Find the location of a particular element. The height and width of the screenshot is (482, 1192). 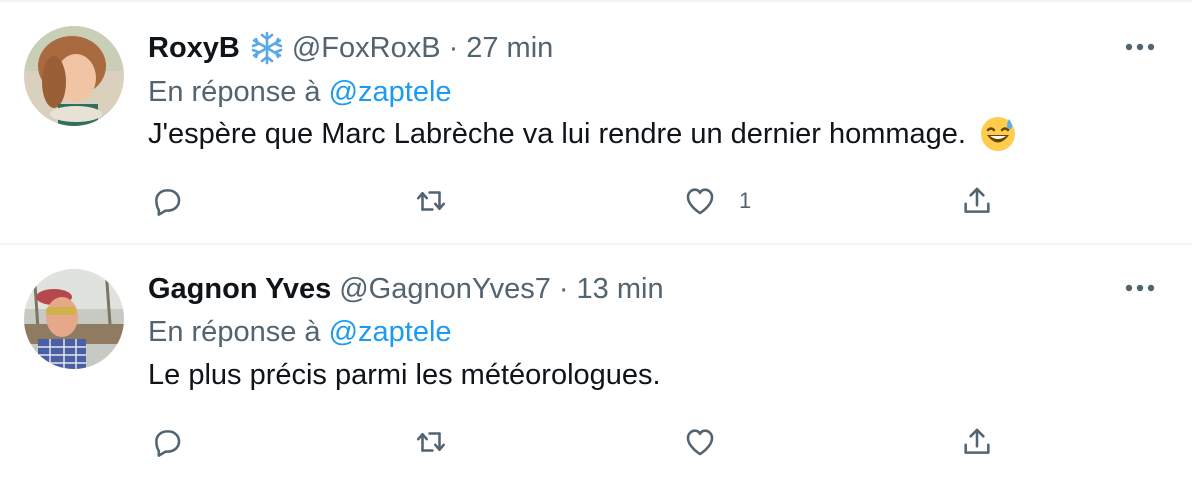

tweet-header: Gagnon Yves @GagnonYves7 · 13 min is located at coordinates (406, 289).